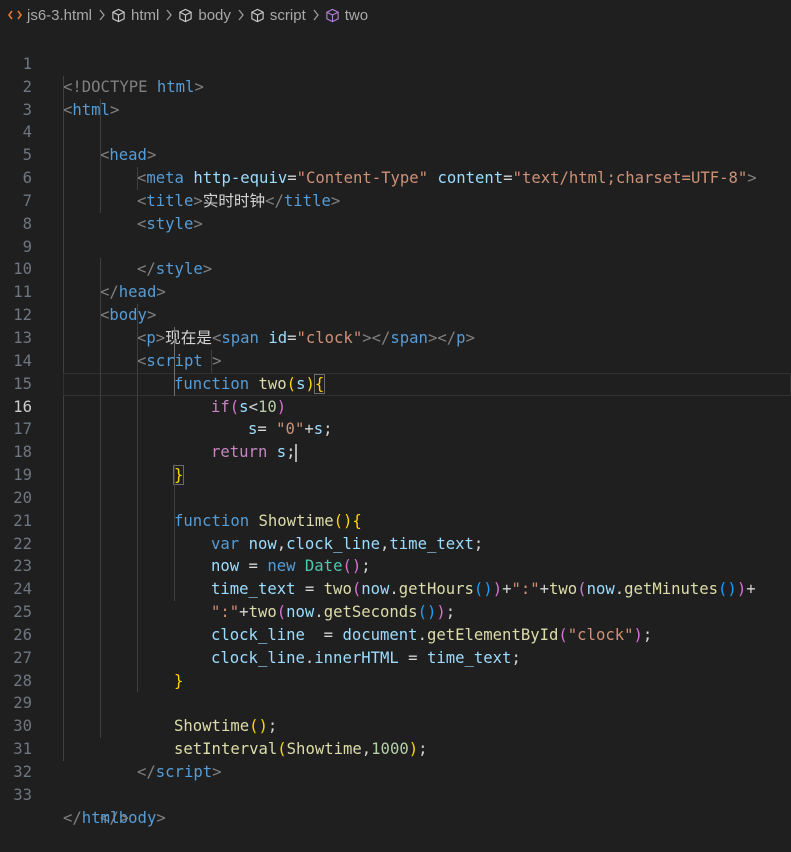  Describe the element at coordinates (395, 713) in the screenshot. I see `code-line: 29 setInterval(Showtime,1000);` at that location.